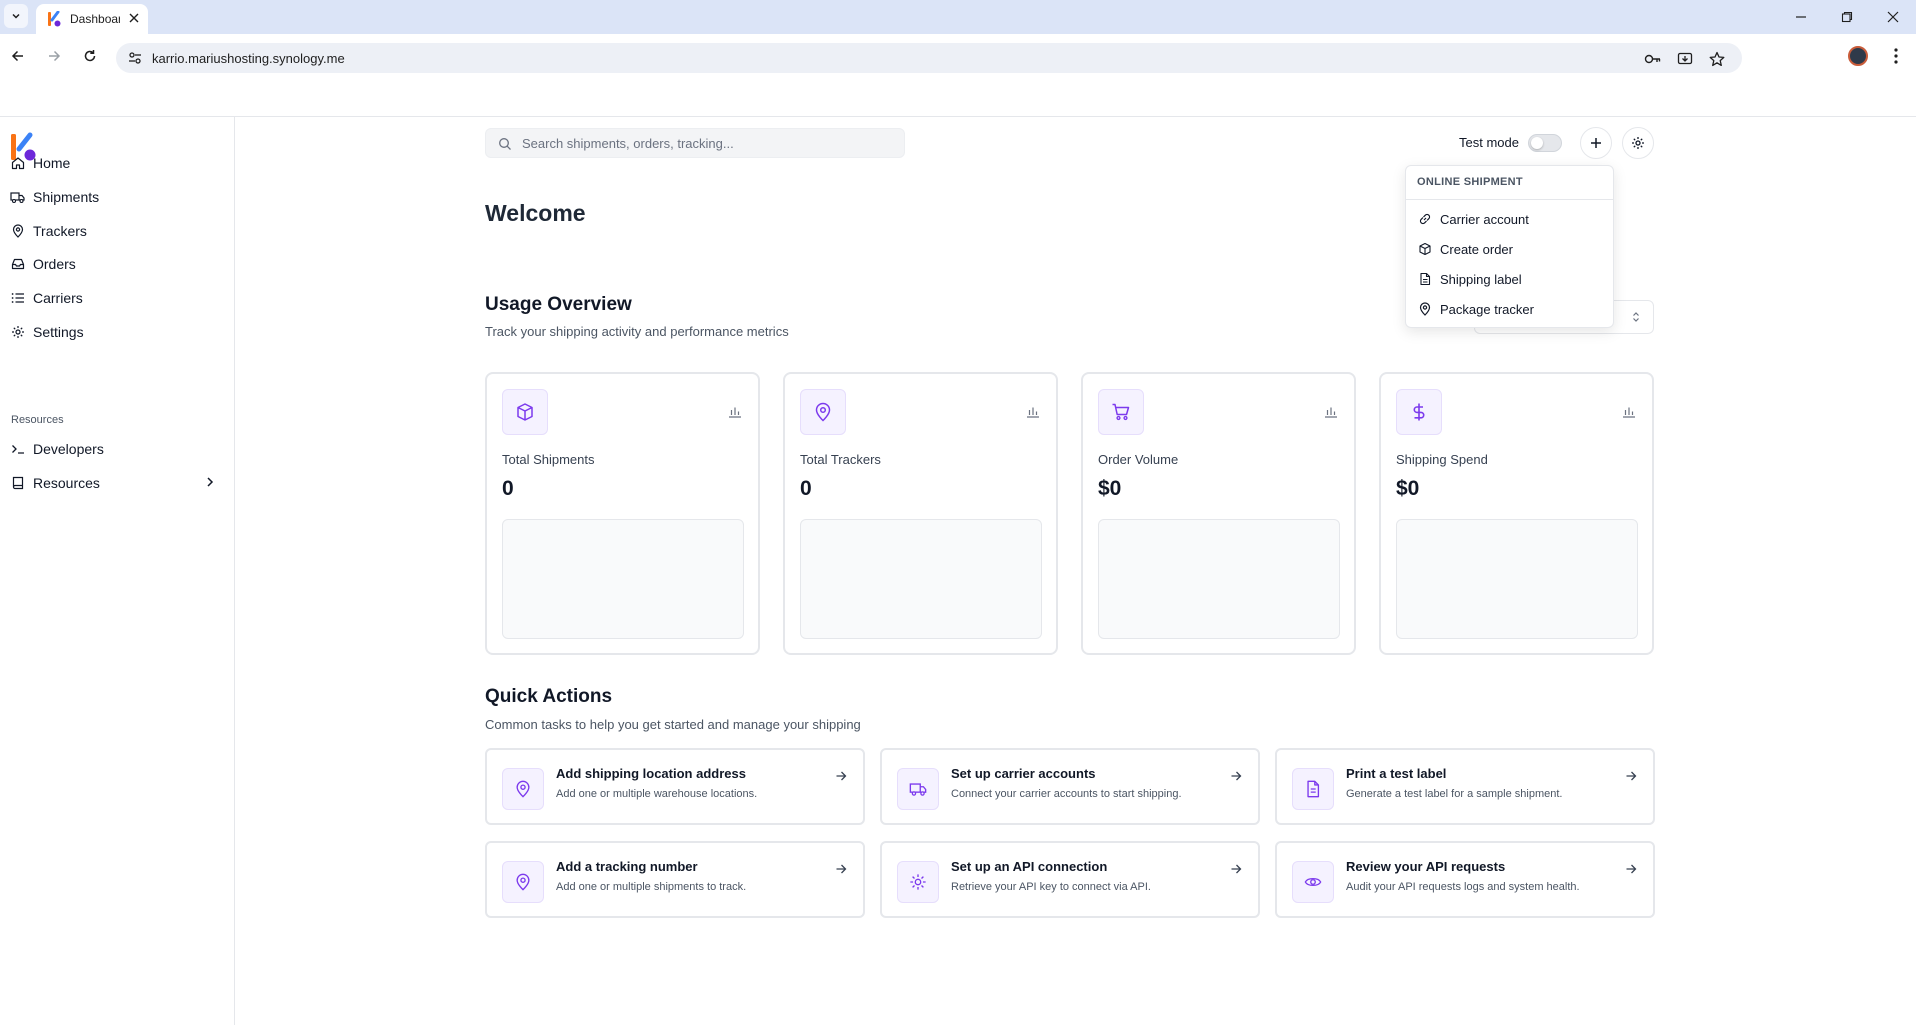  I want to click on menu-item-create-order: Create order, so click(1510, 249).